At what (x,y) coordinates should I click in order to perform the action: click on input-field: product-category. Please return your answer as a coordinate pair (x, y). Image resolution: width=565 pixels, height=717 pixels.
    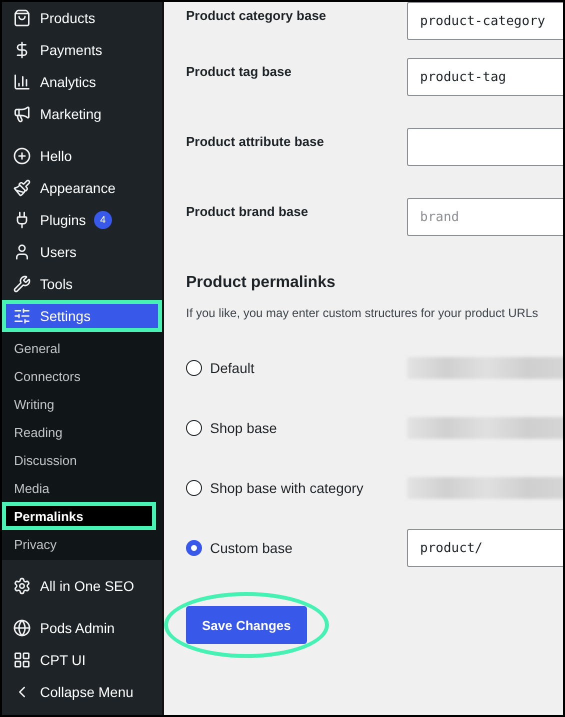
    Looking at the image, I should click on (485, 21).